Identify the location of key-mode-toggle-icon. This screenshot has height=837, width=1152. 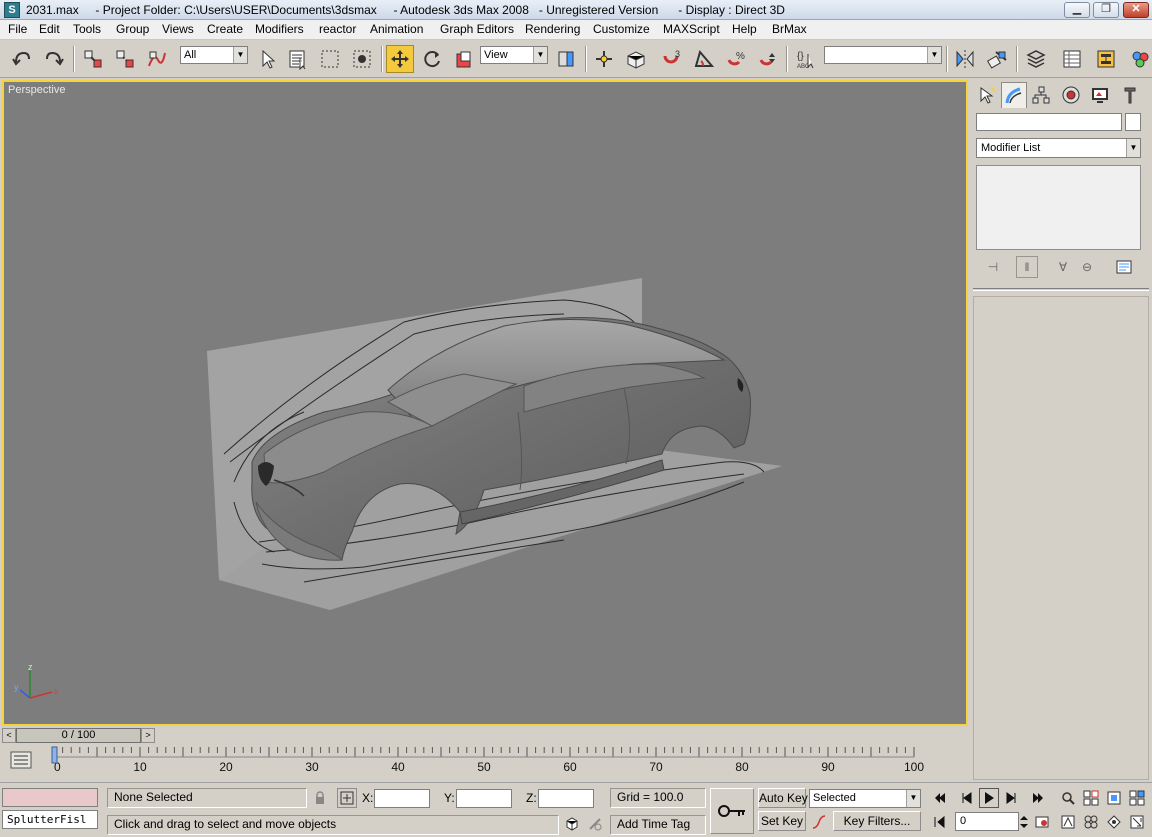
(940, 822).